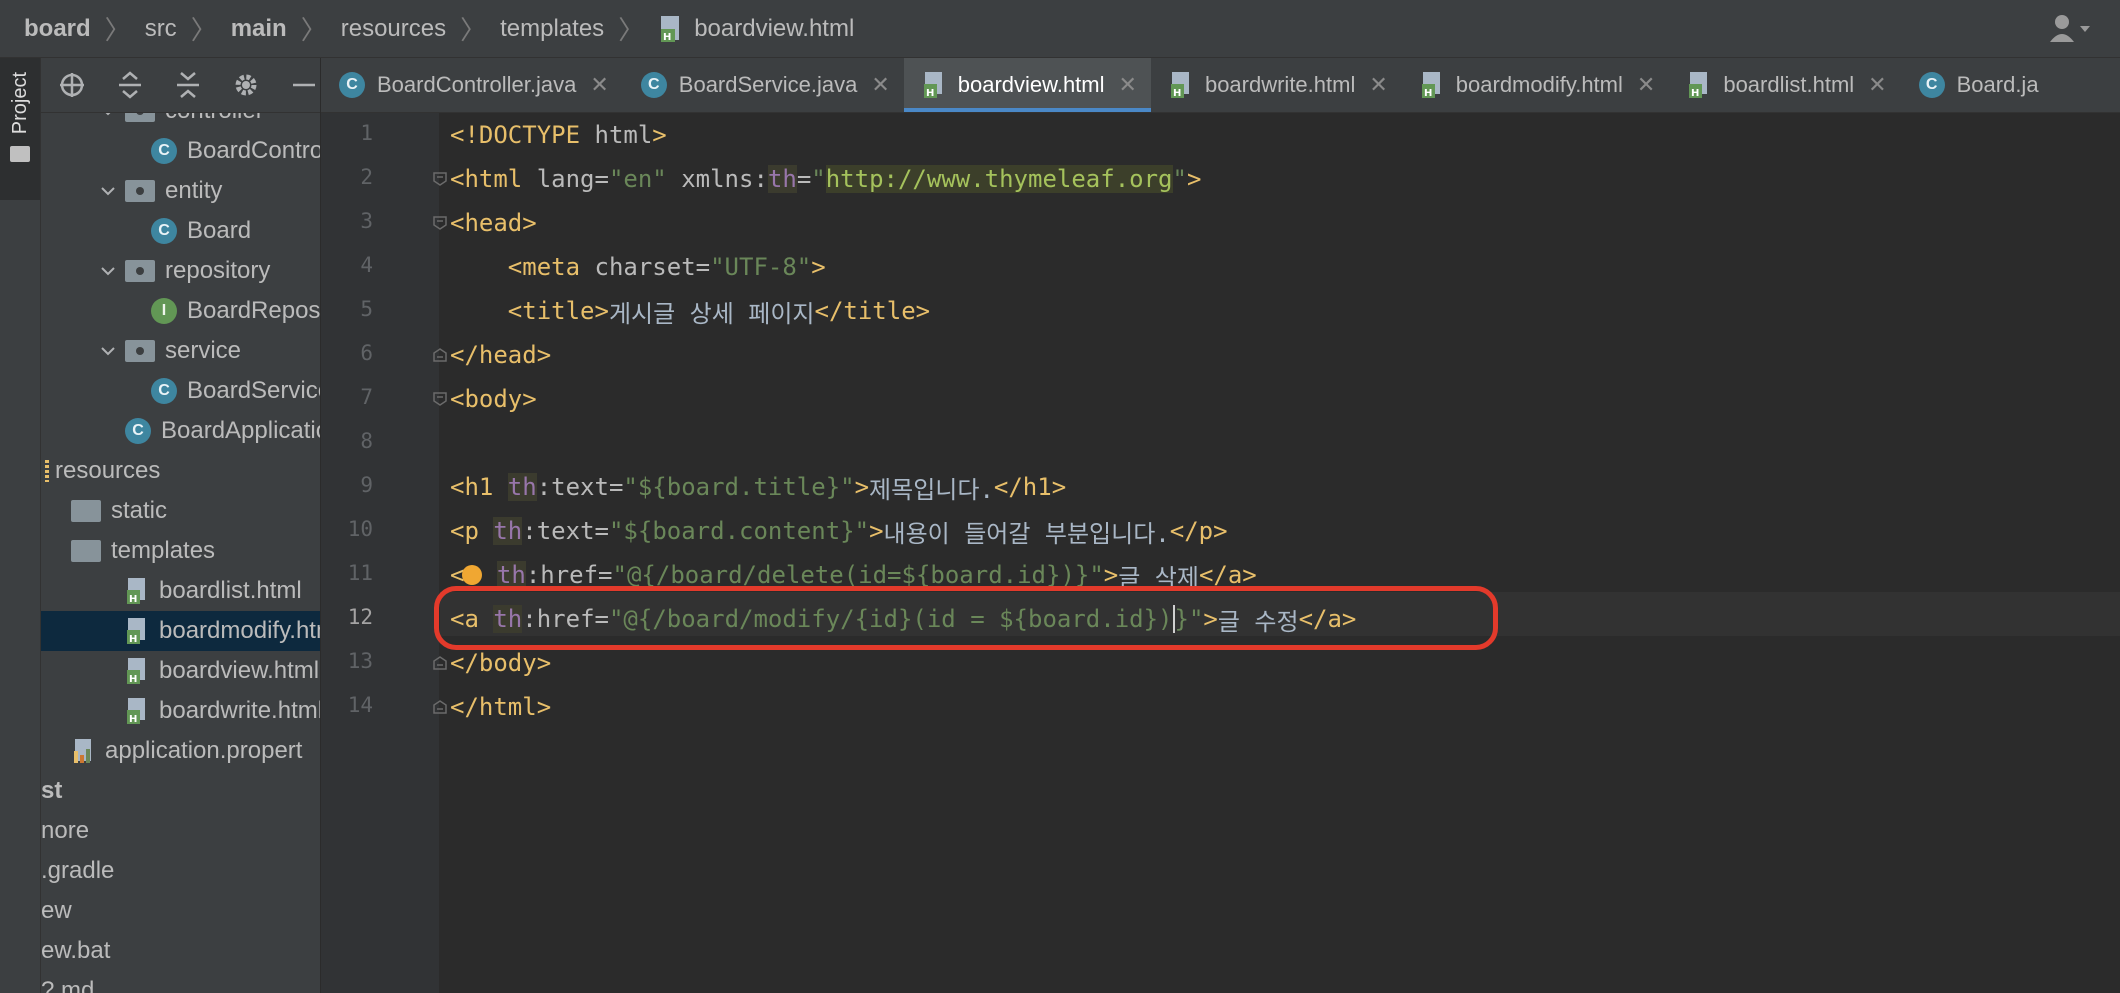 Image resolution: width=2120 pixels, height=993 pixels. I want to click on editor-tab: Hboardwrite.html ✕, so click(1276, 85).